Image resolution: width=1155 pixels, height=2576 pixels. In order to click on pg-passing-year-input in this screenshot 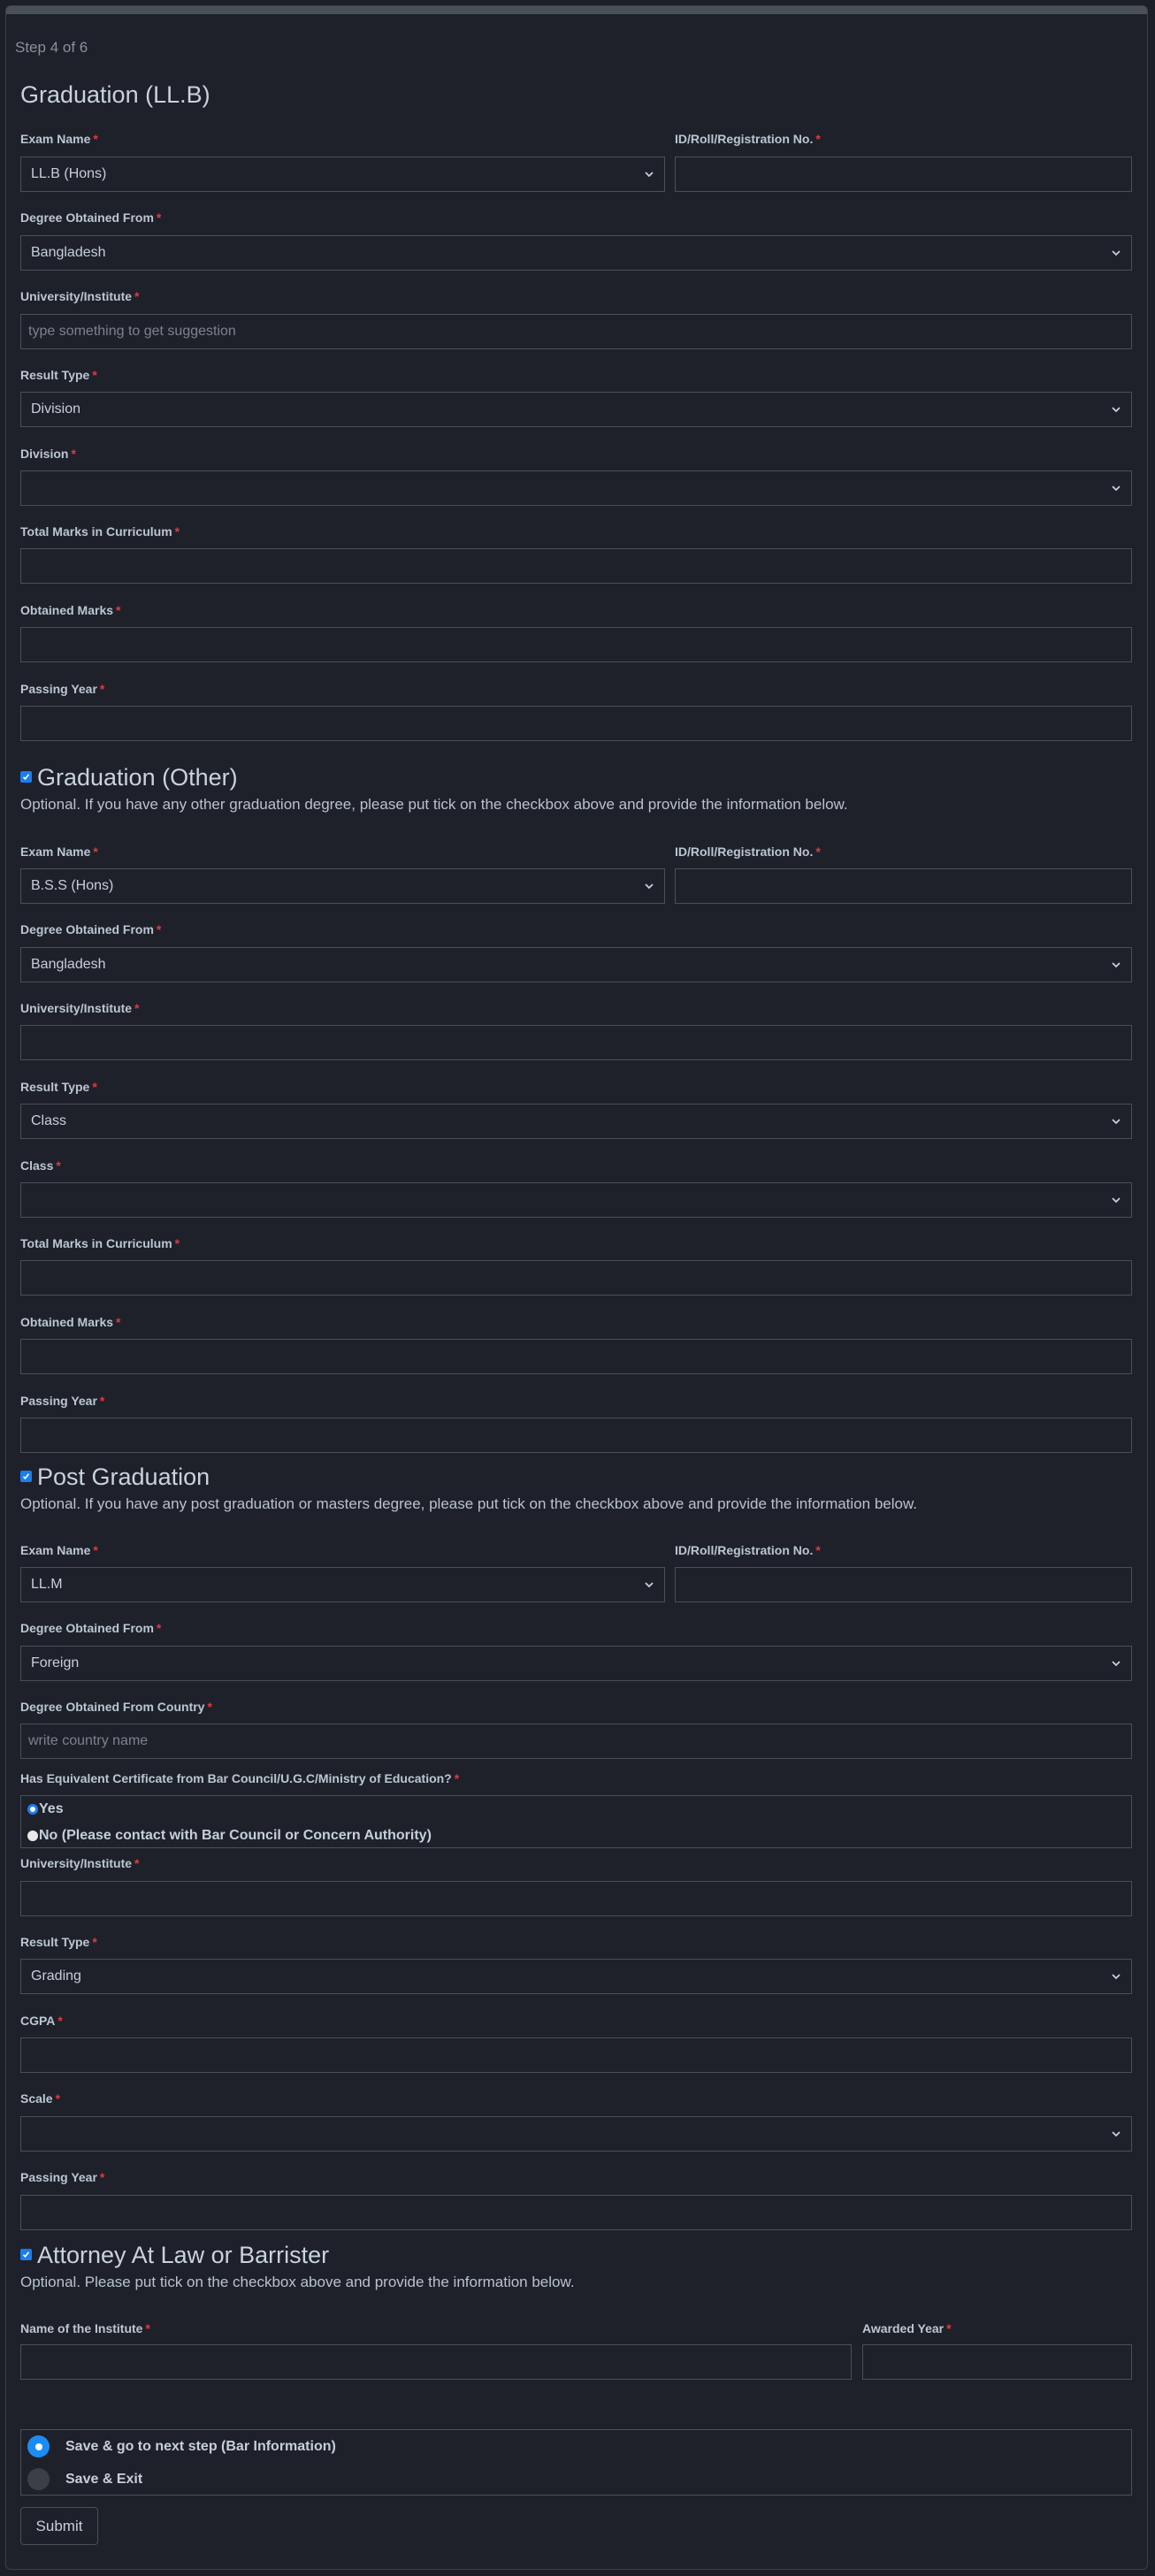, I will do `click(576, 2212)`.